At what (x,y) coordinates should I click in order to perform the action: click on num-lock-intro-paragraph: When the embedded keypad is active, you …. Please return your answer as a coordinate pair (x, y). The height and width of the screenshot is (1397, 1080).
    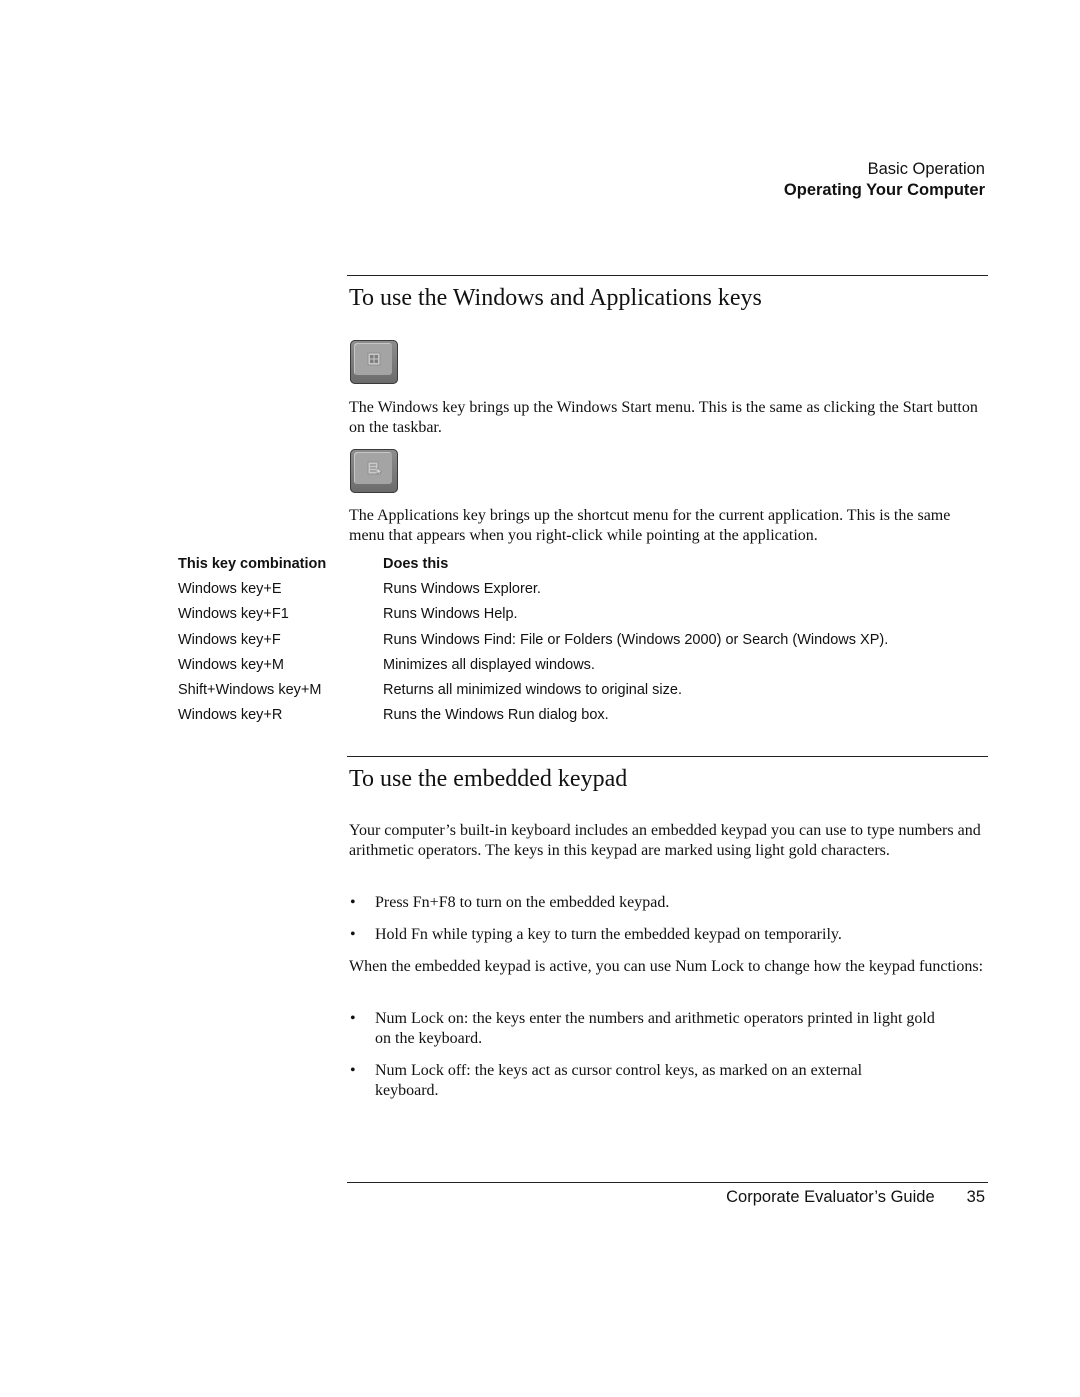
    Looking at the image, I should click on (666, 966).